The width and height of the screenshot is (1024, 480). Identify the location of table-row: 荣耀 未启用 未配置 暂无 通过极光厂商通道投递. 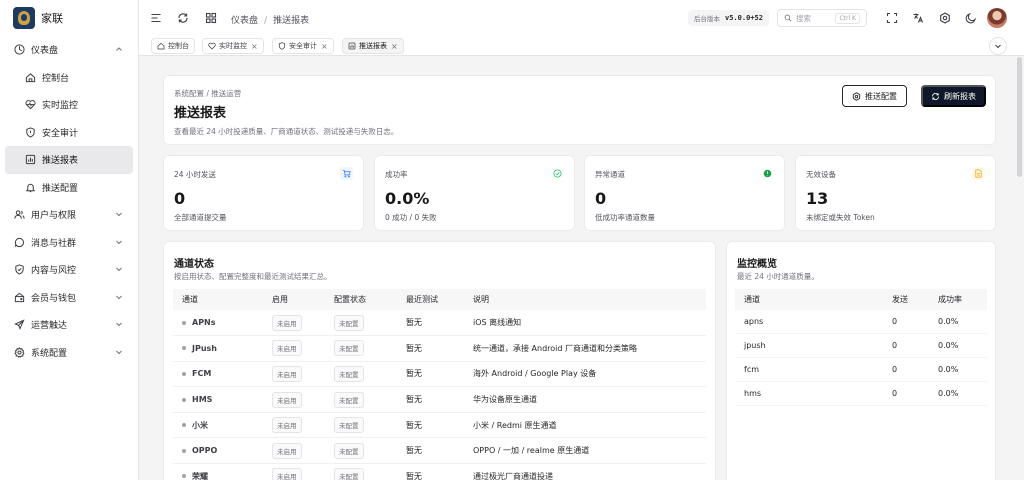
(439, 471).